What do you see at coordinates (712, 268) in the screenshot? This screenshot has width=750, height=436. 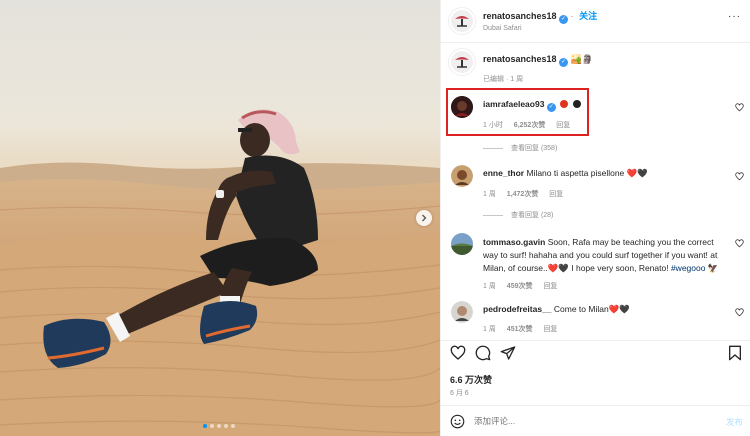 I see `comment-text: 🦅` at bounding box center [712, 268].